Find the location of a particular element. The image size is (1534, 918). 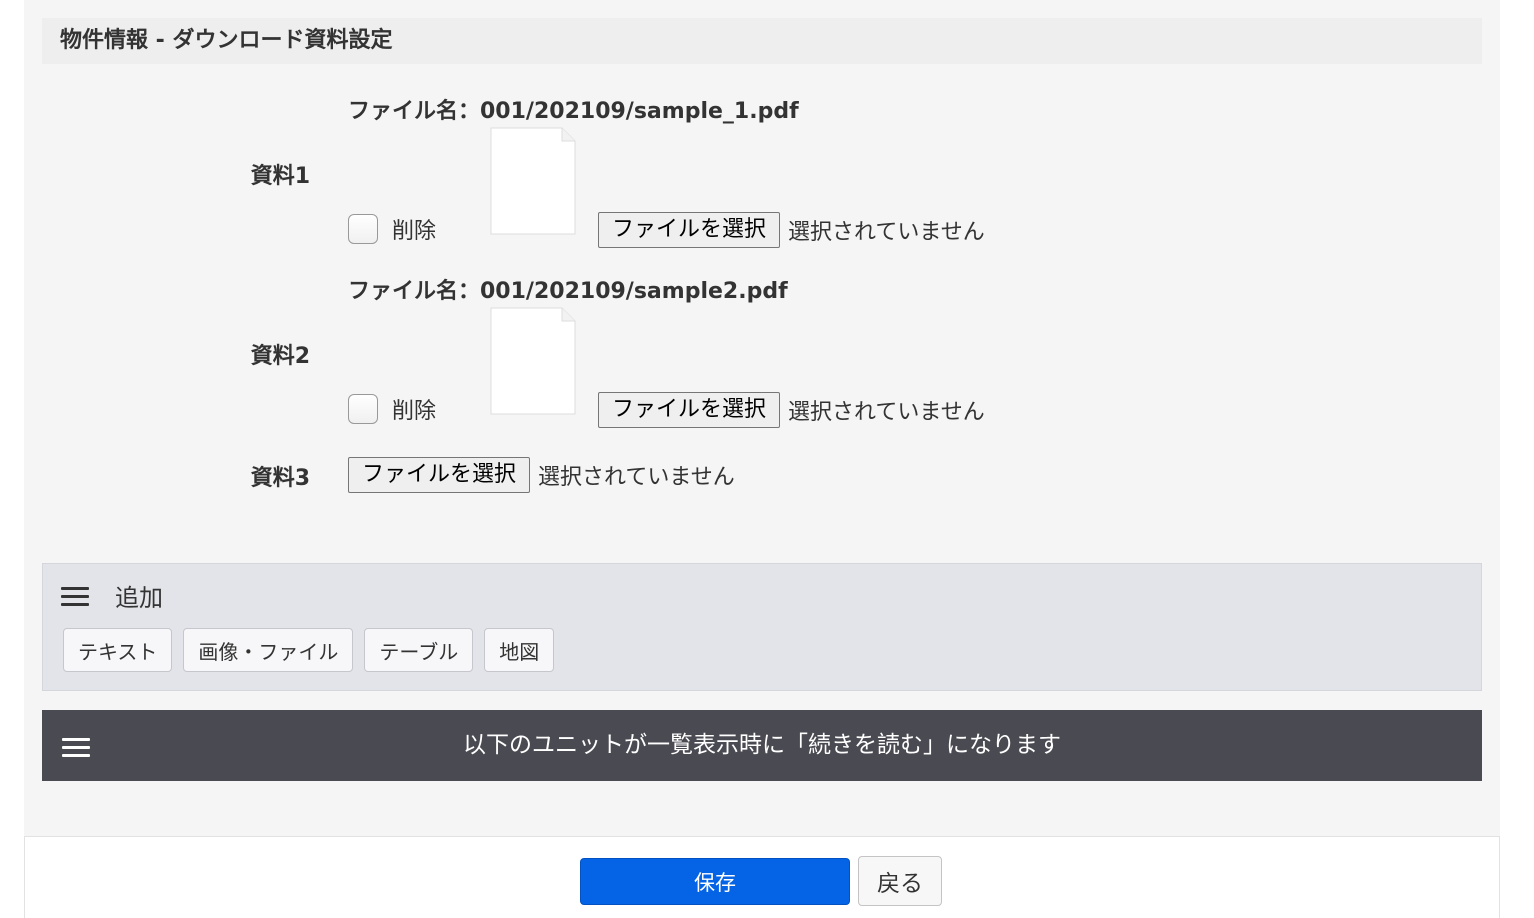

add-image-file-button: 画像・ファイル is located at coordinates (268, 650).